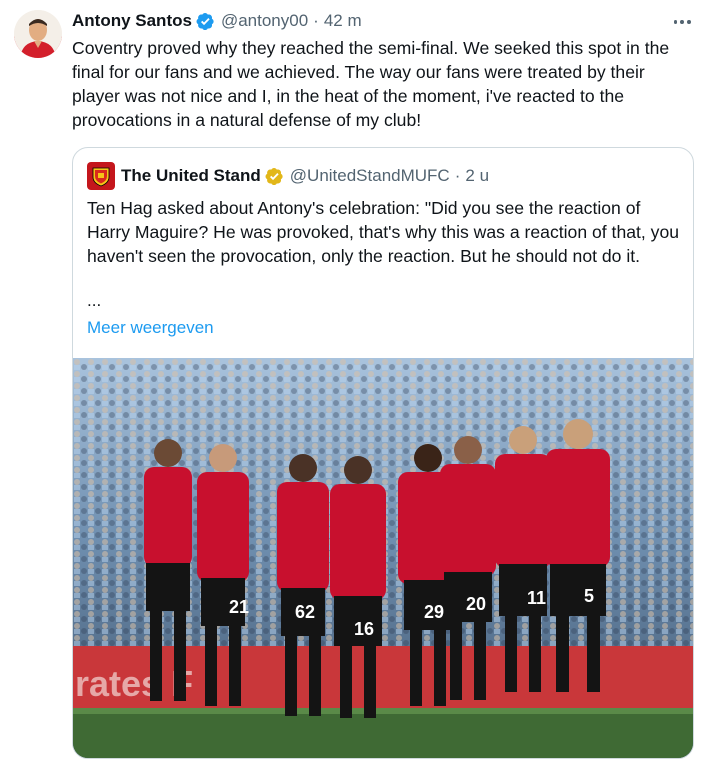 The image size is (717, 759). I want to click on tweet-timestamp: 42 m, so click(343, 21).